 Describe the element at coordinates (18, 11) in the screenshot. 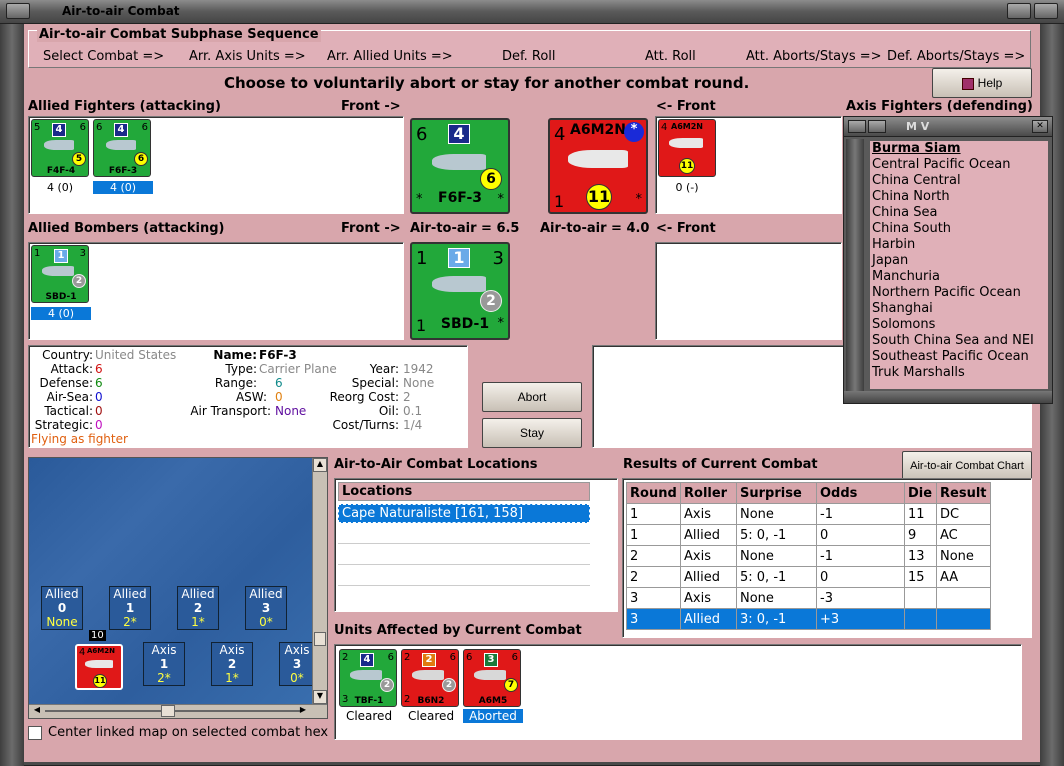

I see `system-menu-button` at that location.